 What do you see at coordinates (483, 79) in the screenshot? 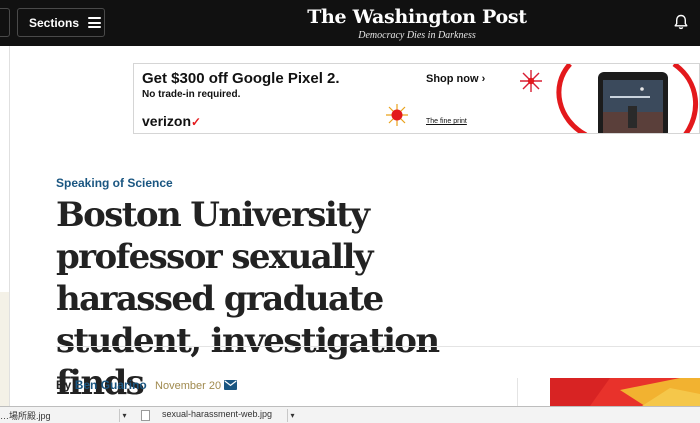
I see `chevron-right-icon: ›` at bounding box center [483, 79].